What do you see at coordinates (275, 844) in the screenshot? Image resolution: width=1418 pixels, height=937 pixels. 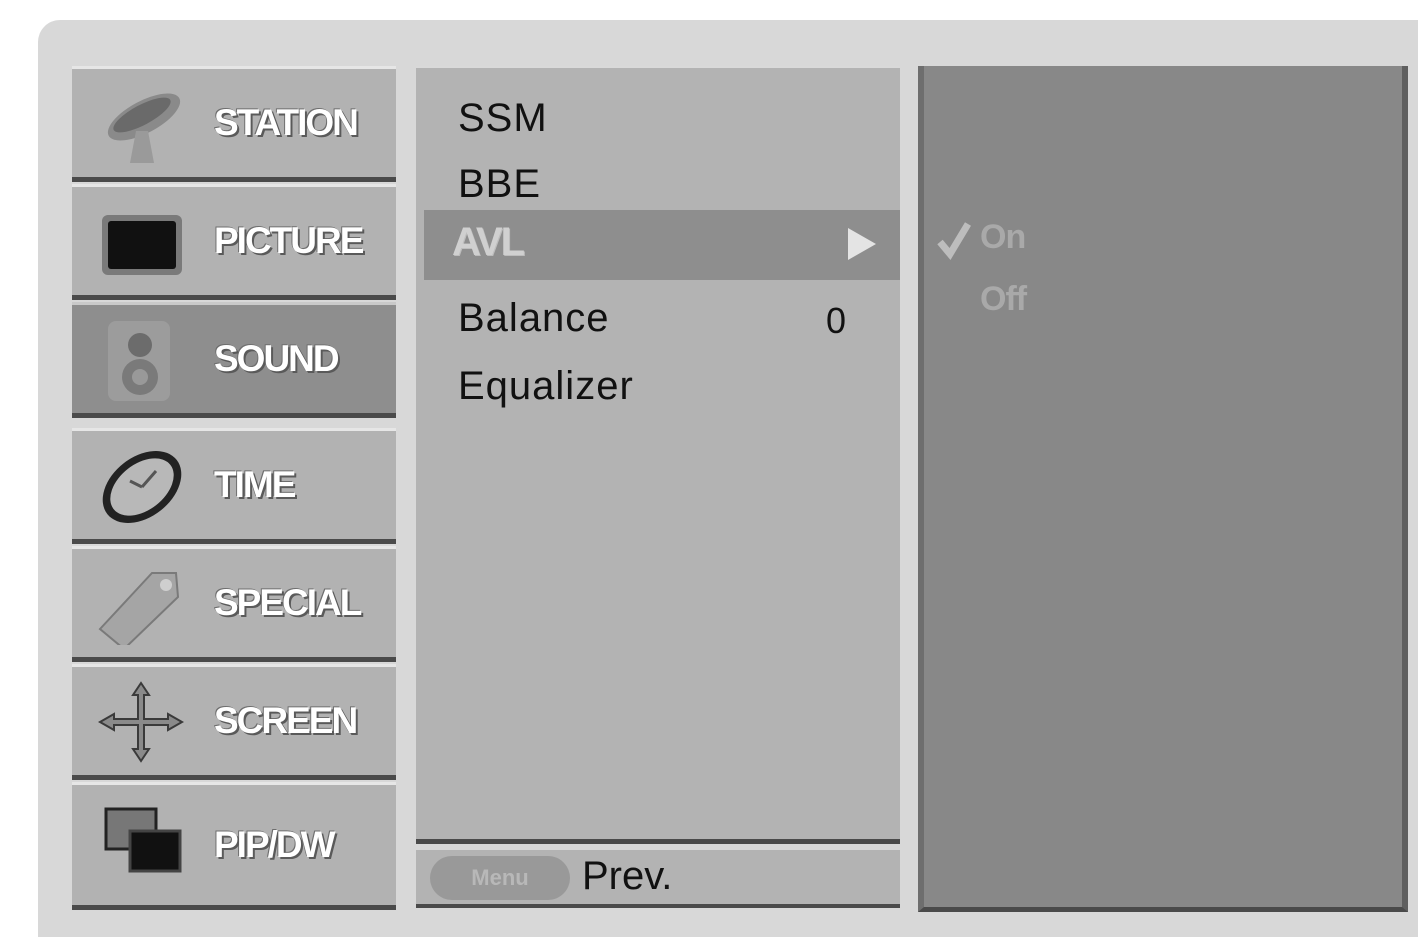 I see `category-label: PIP/DW` at bounding box center [275, 844].